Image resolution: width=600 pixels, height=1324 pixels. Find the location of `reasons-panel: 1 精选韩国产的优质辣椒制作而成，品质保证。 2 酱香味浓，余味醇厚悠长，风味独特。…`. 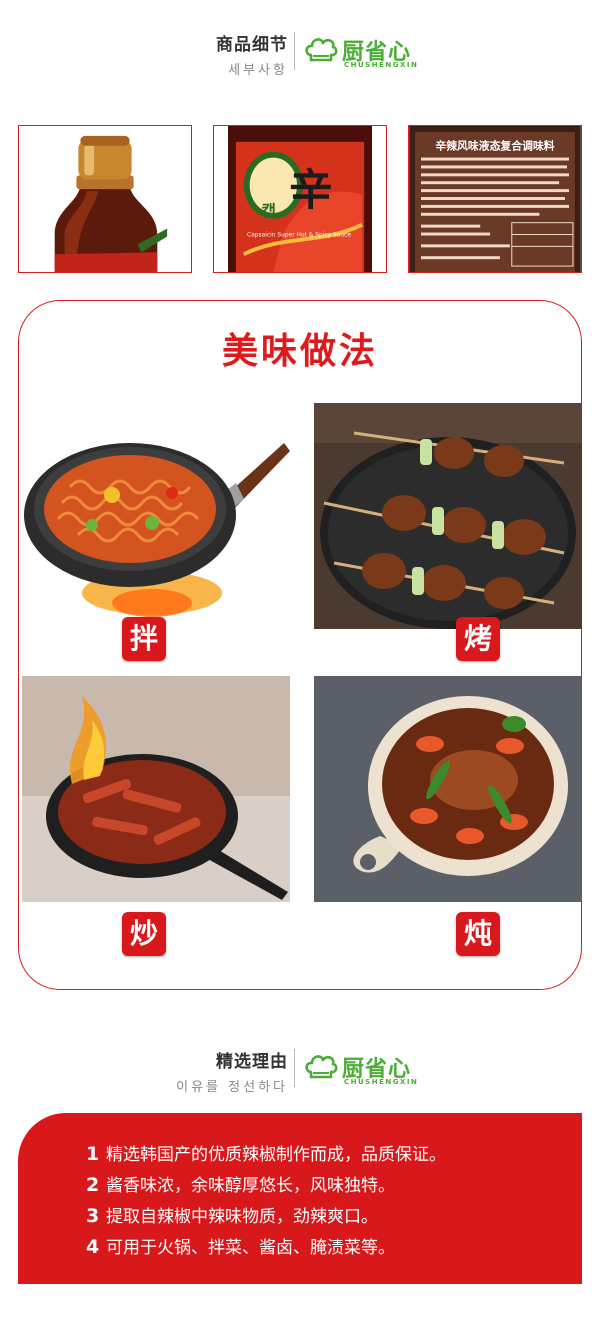

reasons-panel: 1 精选韩国产的优质辣椒制作而成，品质保证。 2 酱香味浓，余味醇厚悠长，风味独特。… is located at coordinates (300, 1198).